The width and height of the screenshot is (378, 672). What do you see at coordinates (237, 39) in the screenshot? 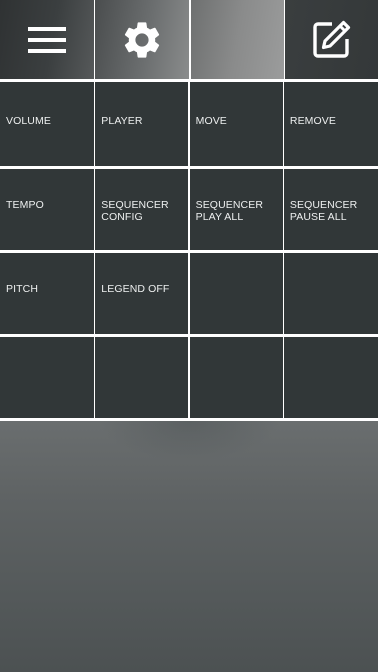
I see `blank-toolbar-button` at bounding box center [237, 39].